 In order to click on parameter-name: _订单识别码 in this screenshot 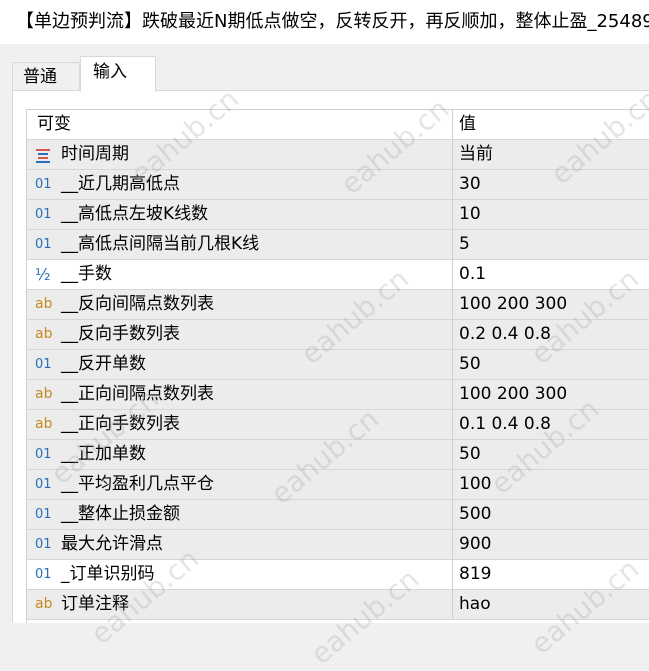, I will do `click(108, 574)`.